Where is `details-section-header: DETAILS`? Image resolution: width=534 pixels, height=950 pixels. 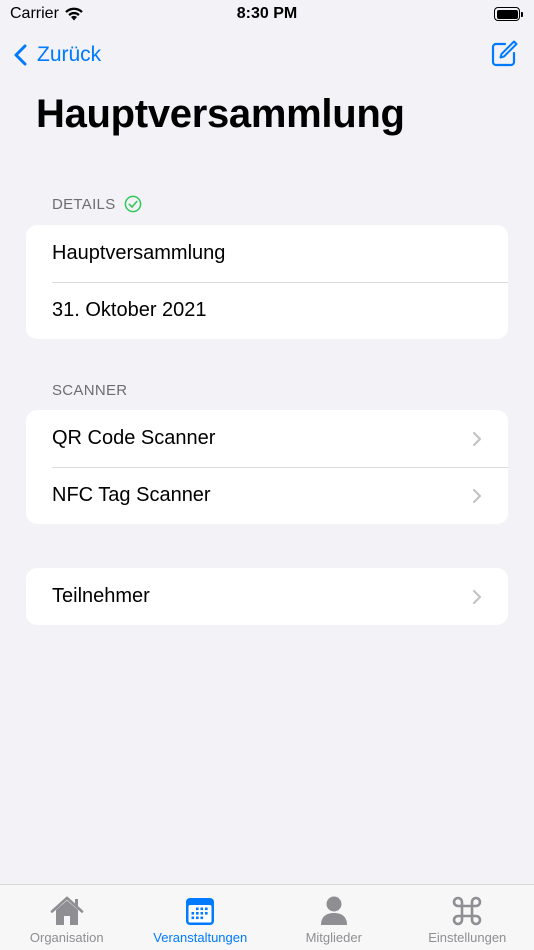 details-section-header: DETAILS is located at coordinates (97, 204).